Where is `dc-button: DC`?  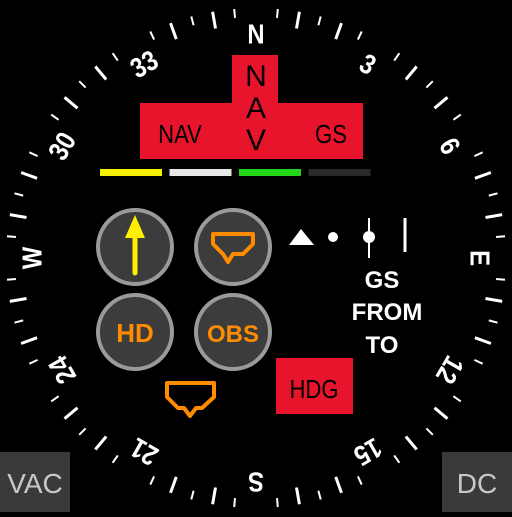
dc-button: DC is located at coordinates (477, 482).